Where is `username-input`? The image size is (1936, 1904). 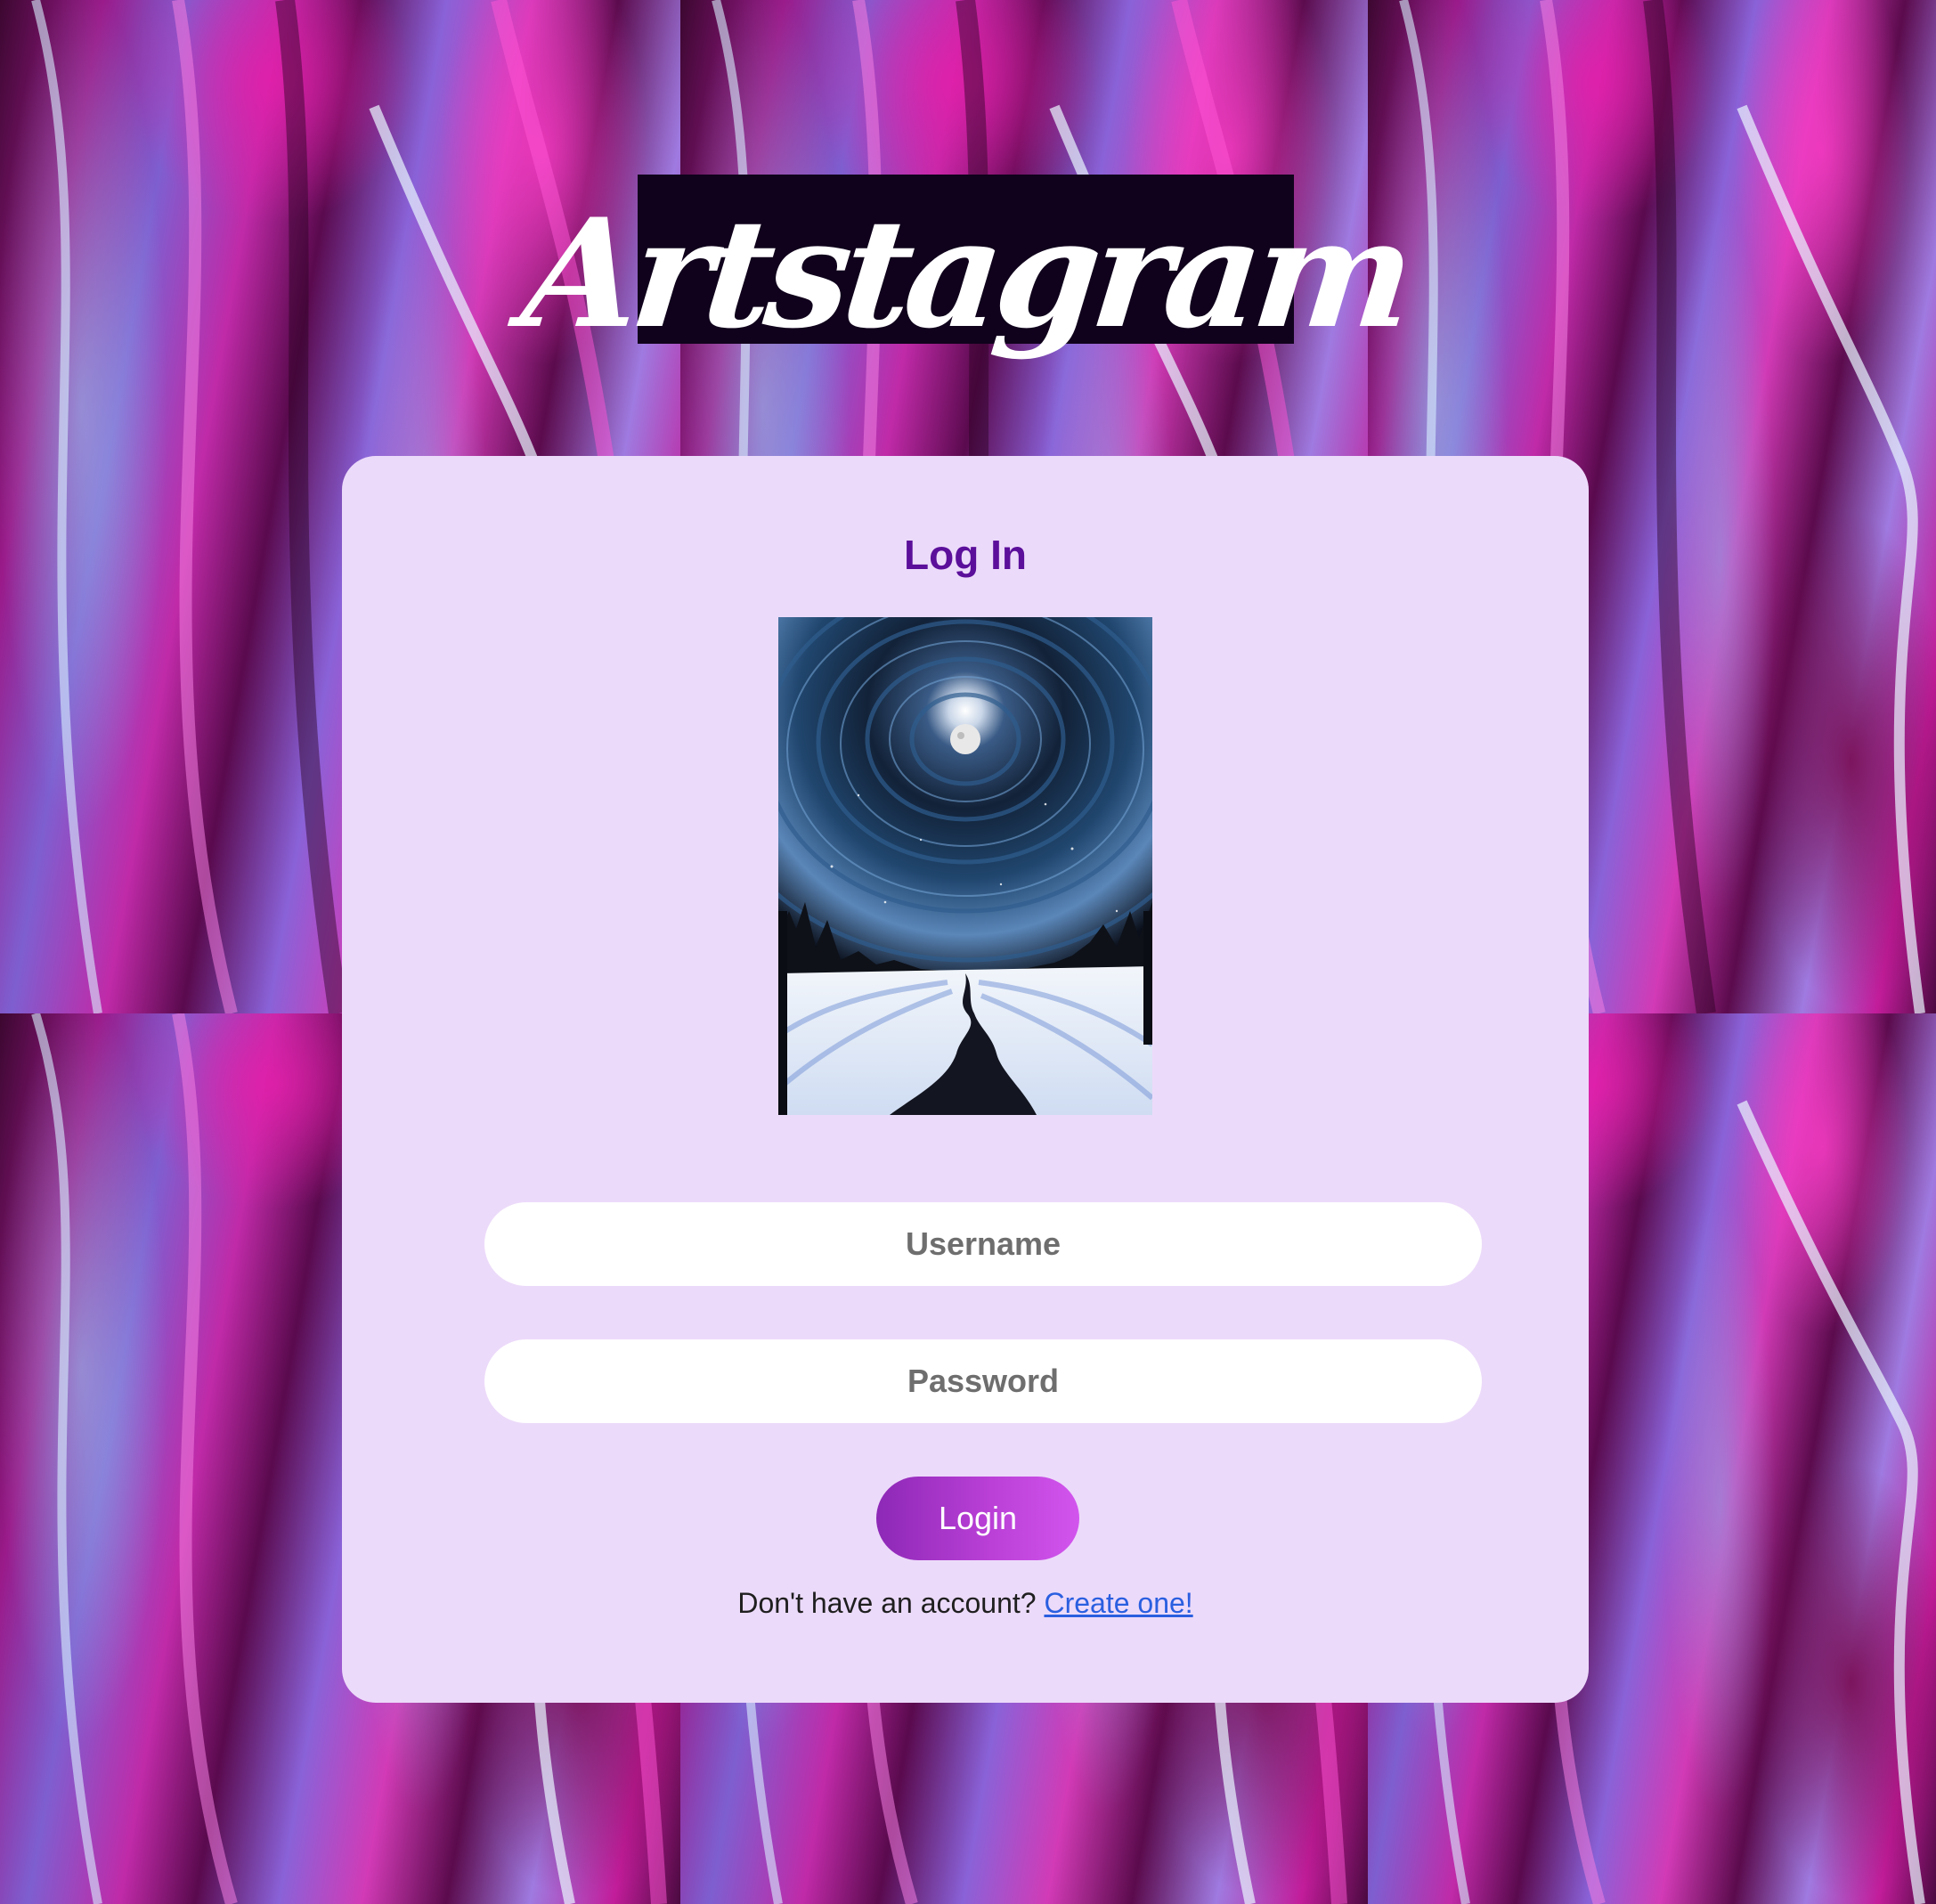
username-input is located at coordinates (983, 1244).